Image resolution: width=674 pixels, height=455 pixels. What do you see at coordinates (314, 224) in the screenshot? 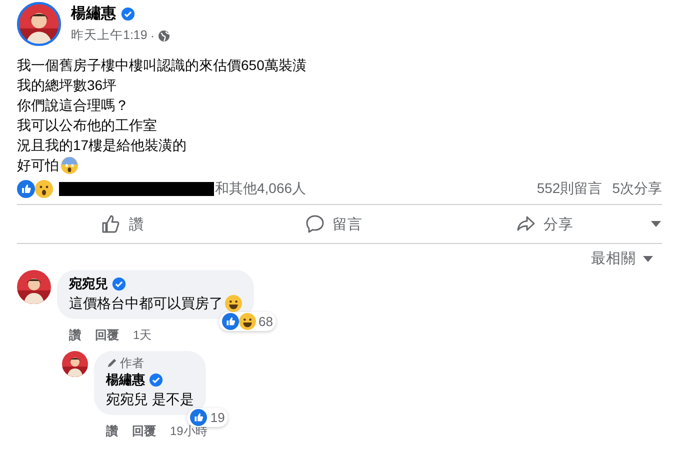
I see `speech-bubble-icon` at bounding box center [314, 224].